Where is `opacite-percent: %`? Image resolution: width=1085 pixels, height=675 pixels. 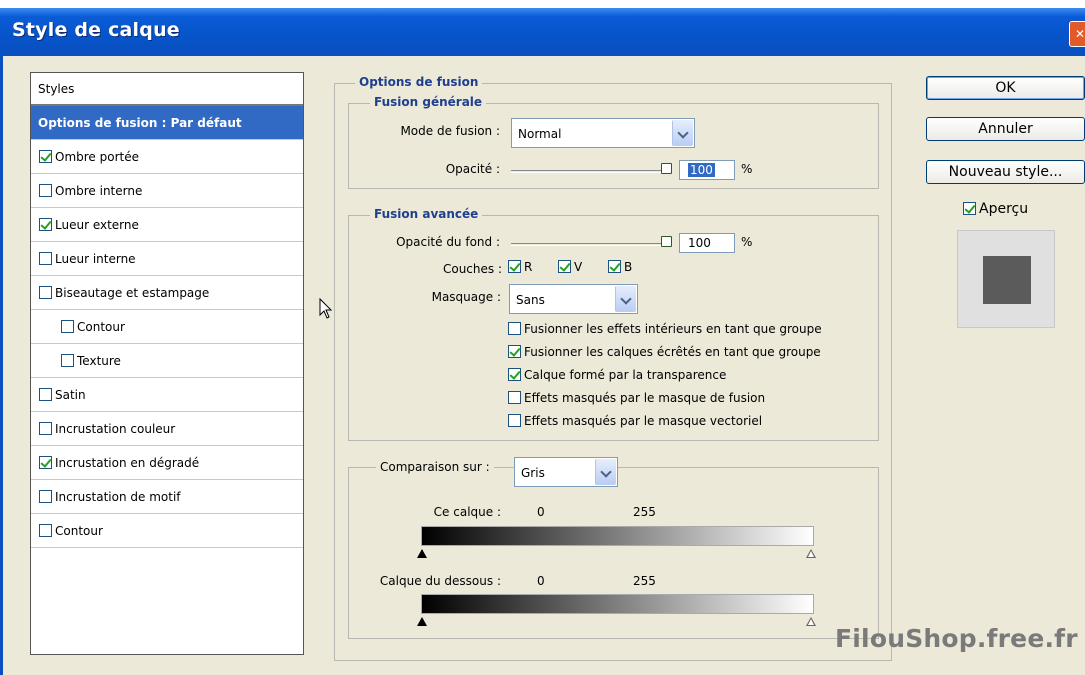 opacite-percent: % is located at coordinates (747, 169).